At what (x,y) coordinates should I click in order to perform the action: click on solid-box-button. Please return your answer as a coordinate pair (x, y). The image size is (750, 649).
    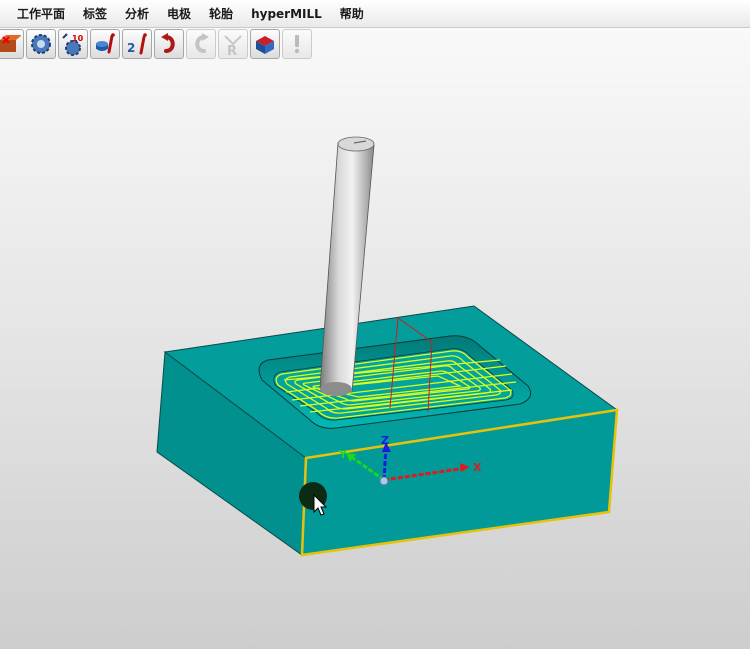
    Looking at the image, I should click on (265, 44).